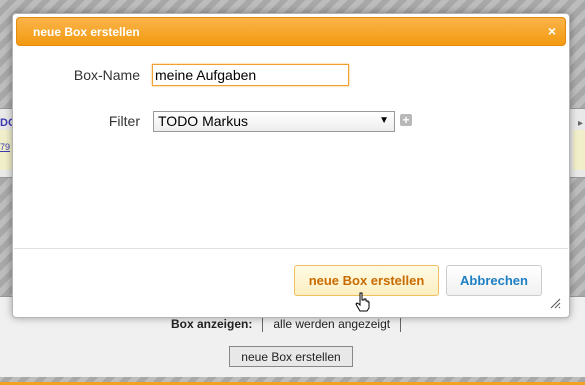  What do you see at coordinates (5, 147) in the screenshot?
I see `background-link-fragment: 79` at bounding box center [5, 147].